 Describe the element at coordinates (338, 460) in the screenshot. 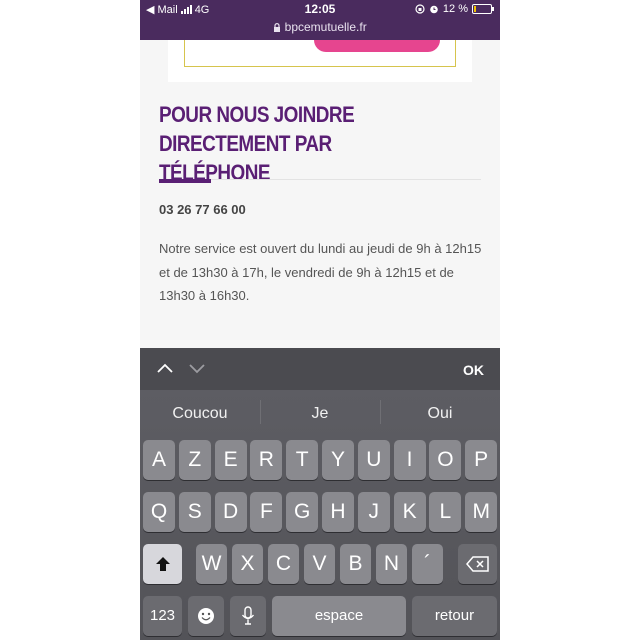

I see `key-y: Y` at that location.